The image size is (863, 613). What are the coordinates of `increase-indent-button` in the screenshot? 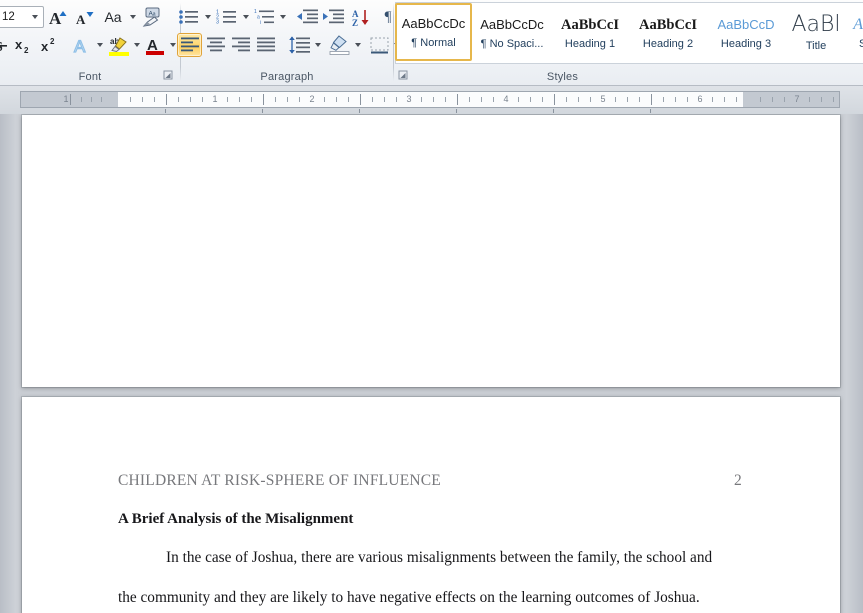 It's located at (333, 17).